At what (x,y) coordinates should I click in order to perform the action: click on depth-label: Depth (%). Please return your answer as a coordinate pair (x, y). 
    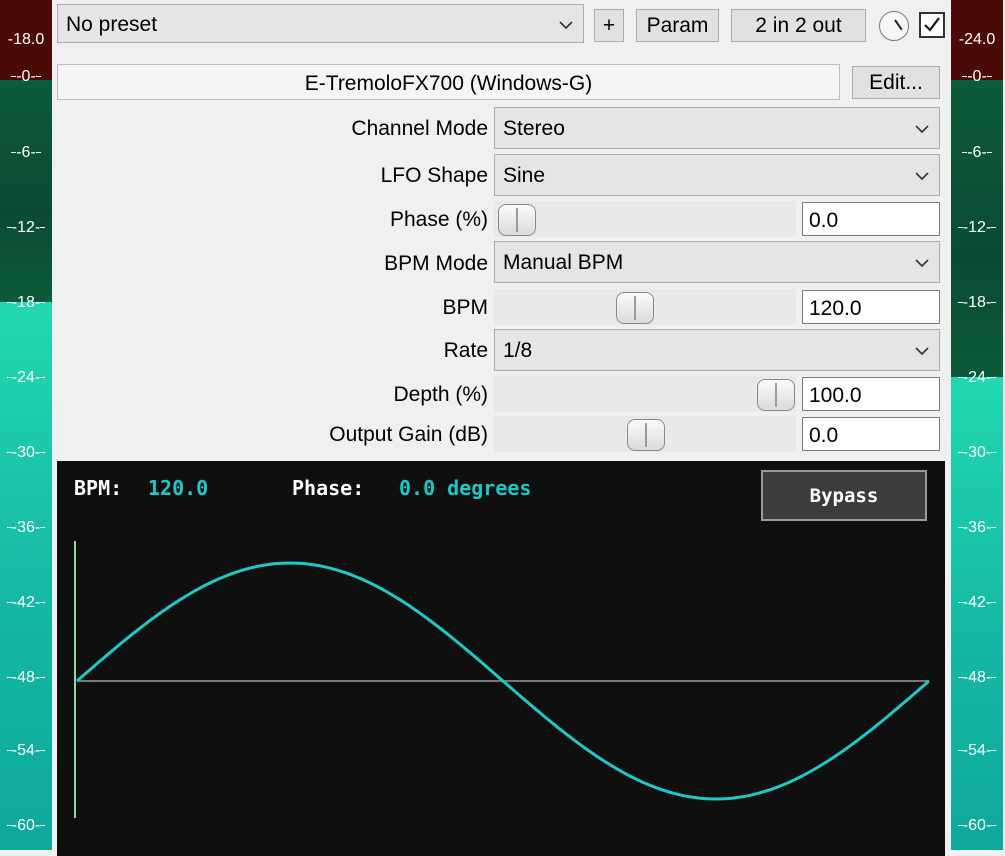
    Looking at the image, I should click on (440, 394).